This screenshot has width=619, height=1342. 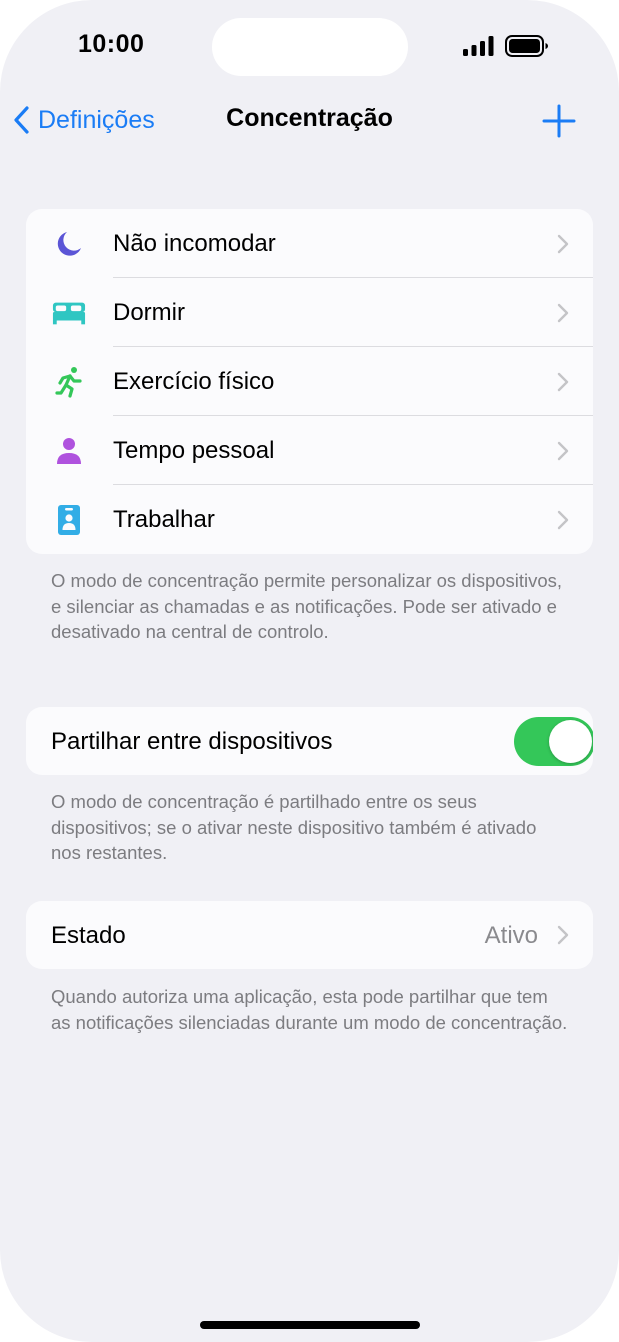 I want to click on bed-icon, so click(x=69, y=313).